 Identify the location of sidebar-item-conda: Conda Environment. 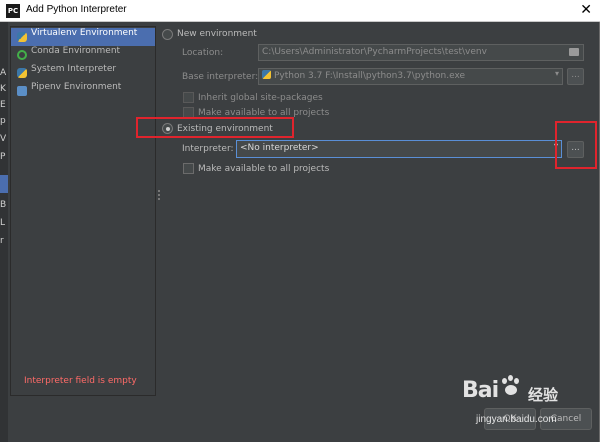
(83, 55).